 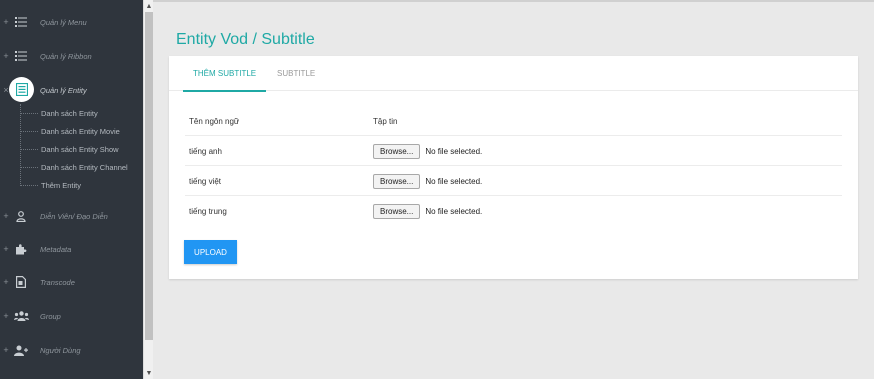 What do you see at coordinates (208, 211) in the screenshot?
I see `language-name: tiếng trung` at bounding box center [208, 211].